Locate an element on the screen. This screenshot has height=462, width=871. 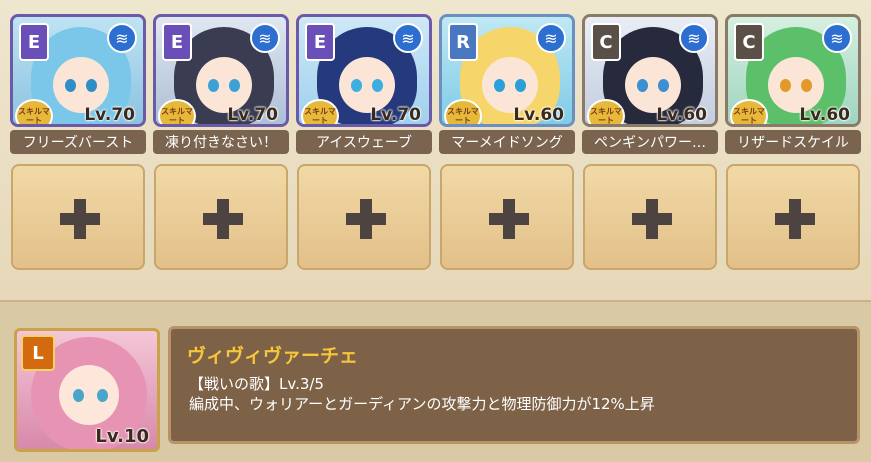
party-member-card: R ≋ スキルマート Lv.60 マーメイドソング is located at coordinates (507, 84).